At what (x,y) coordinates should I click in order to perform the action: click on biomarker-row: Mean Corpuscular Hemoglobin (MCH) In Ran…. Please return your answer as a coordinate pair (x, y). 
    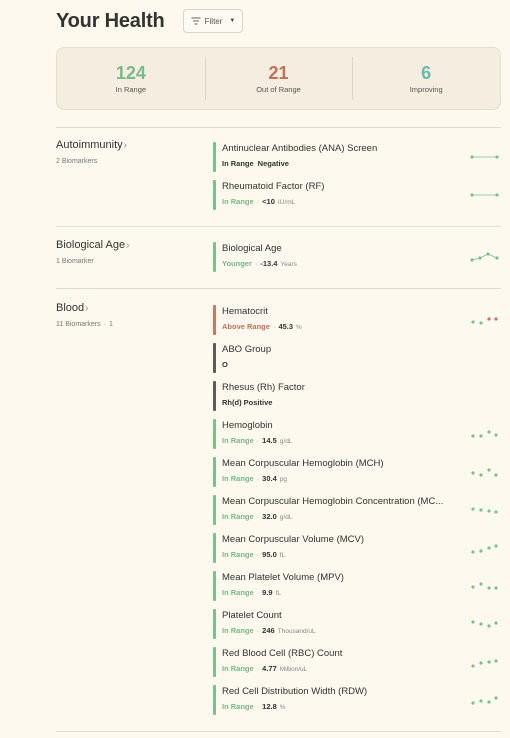
    Looking at the image, I should click on (357, 472).